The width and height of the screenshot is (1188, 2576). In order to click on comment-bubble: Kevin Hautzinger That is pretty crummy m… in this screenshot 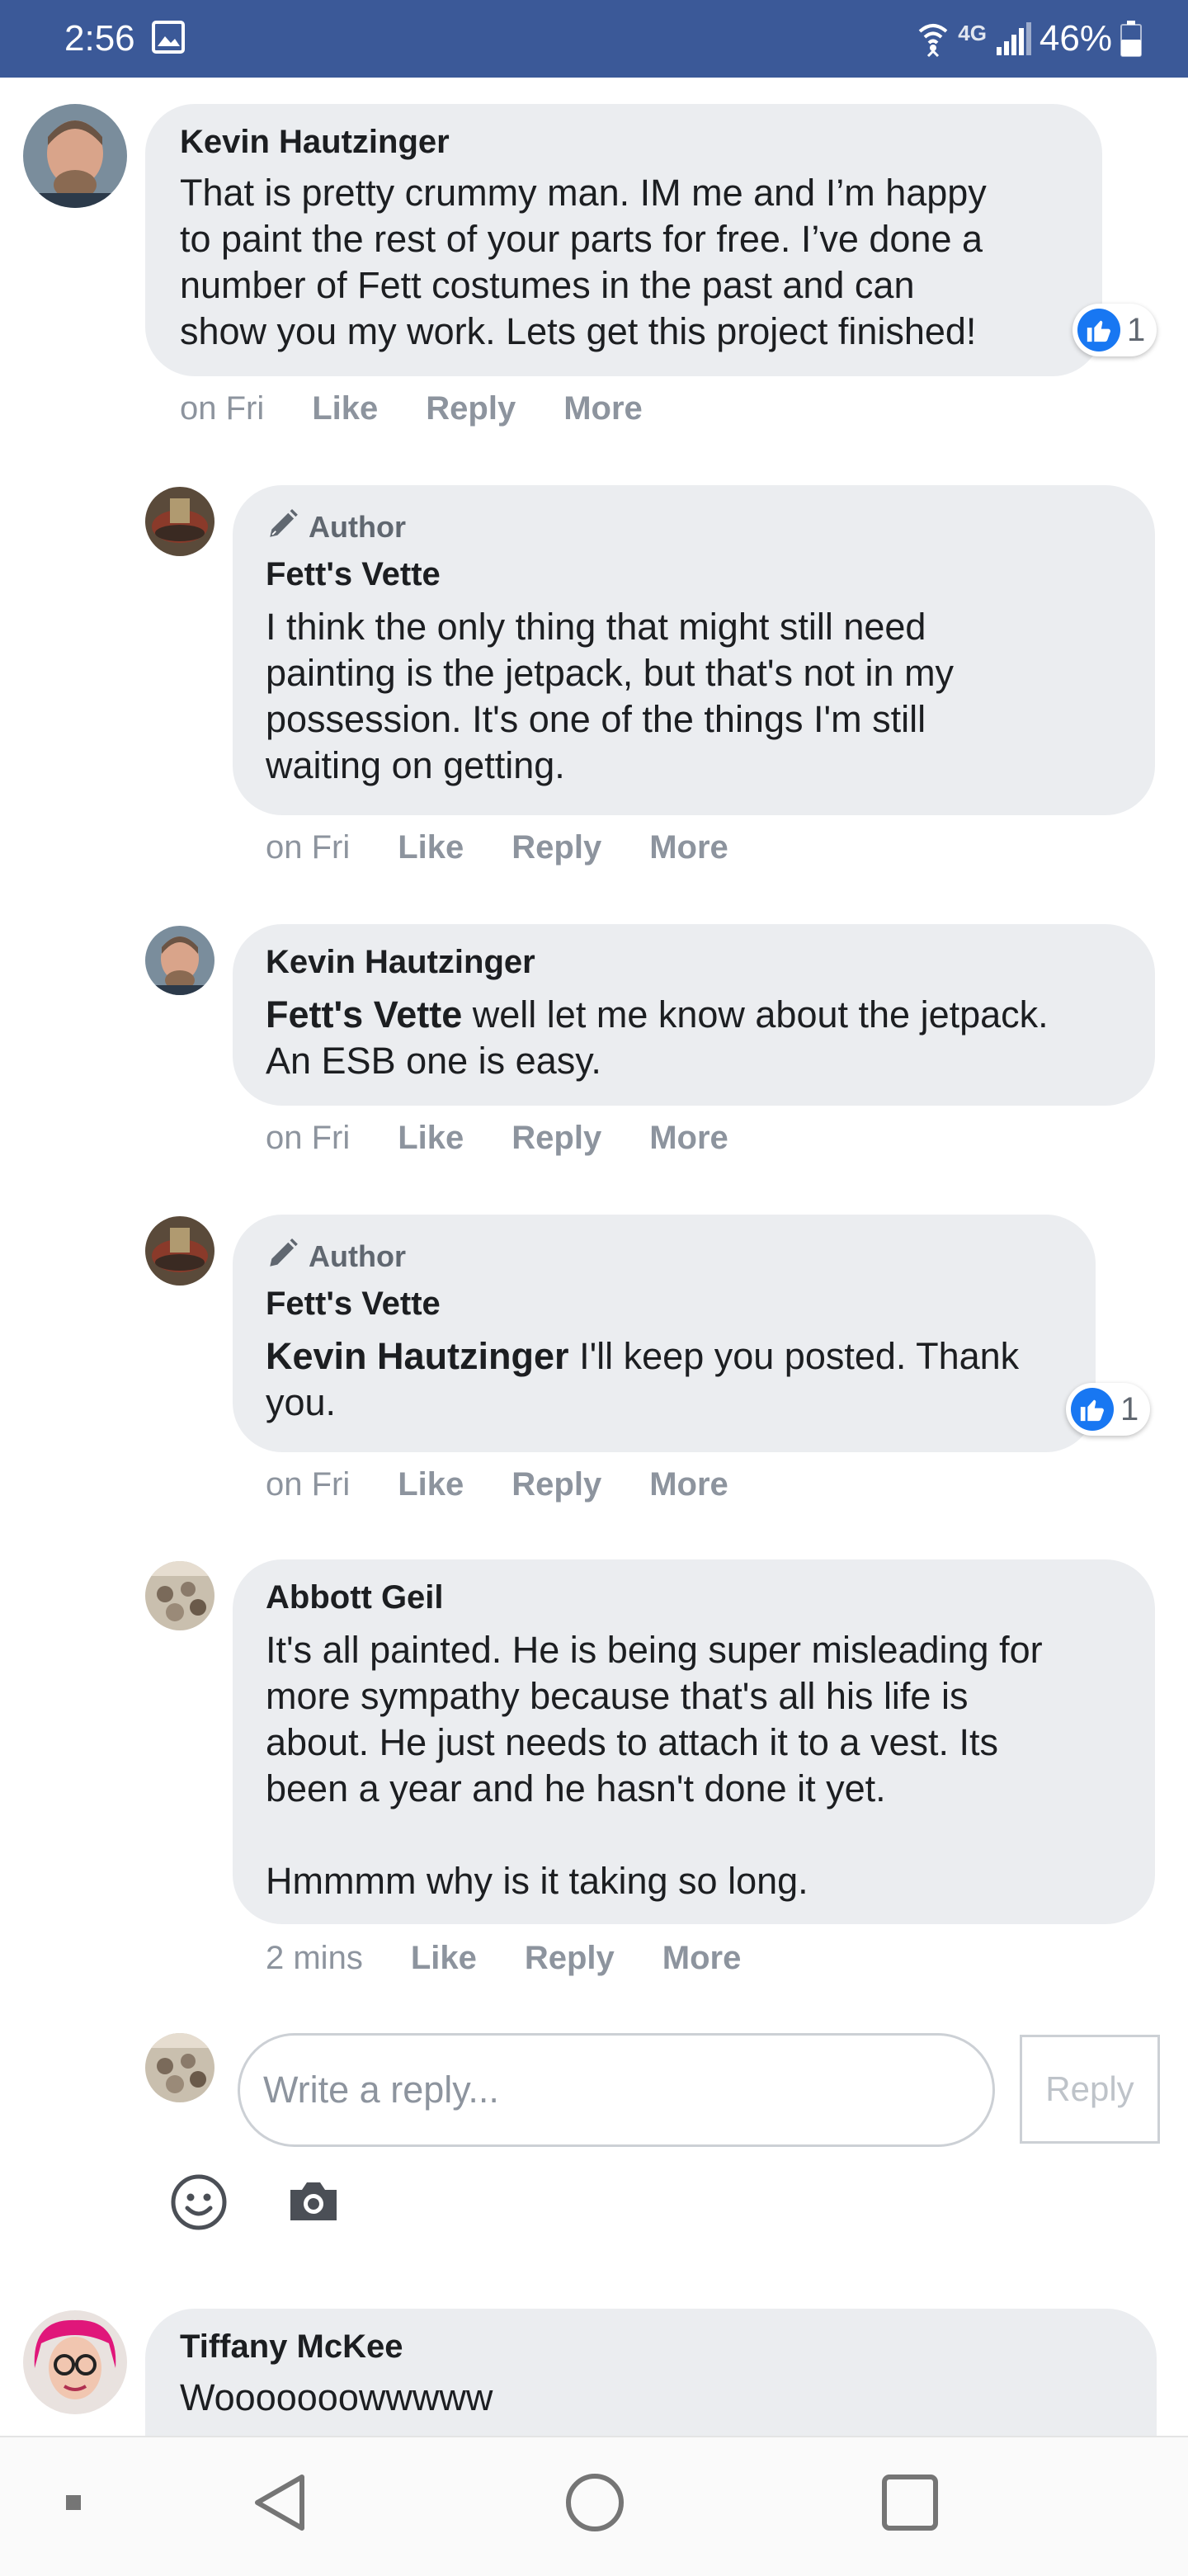, I will do `click(623, 240)`.